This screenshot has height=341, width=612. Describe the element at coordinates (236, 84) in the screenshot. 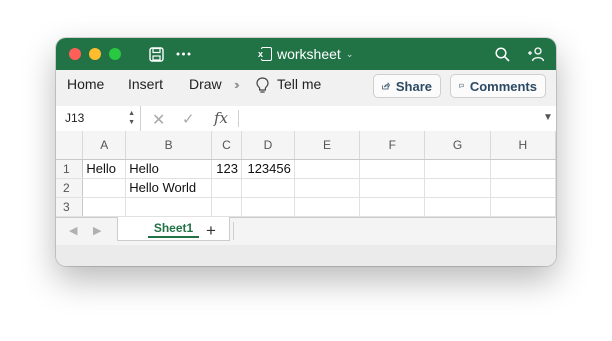

I see `more-tabs-chevron-icon: ››` at that location.